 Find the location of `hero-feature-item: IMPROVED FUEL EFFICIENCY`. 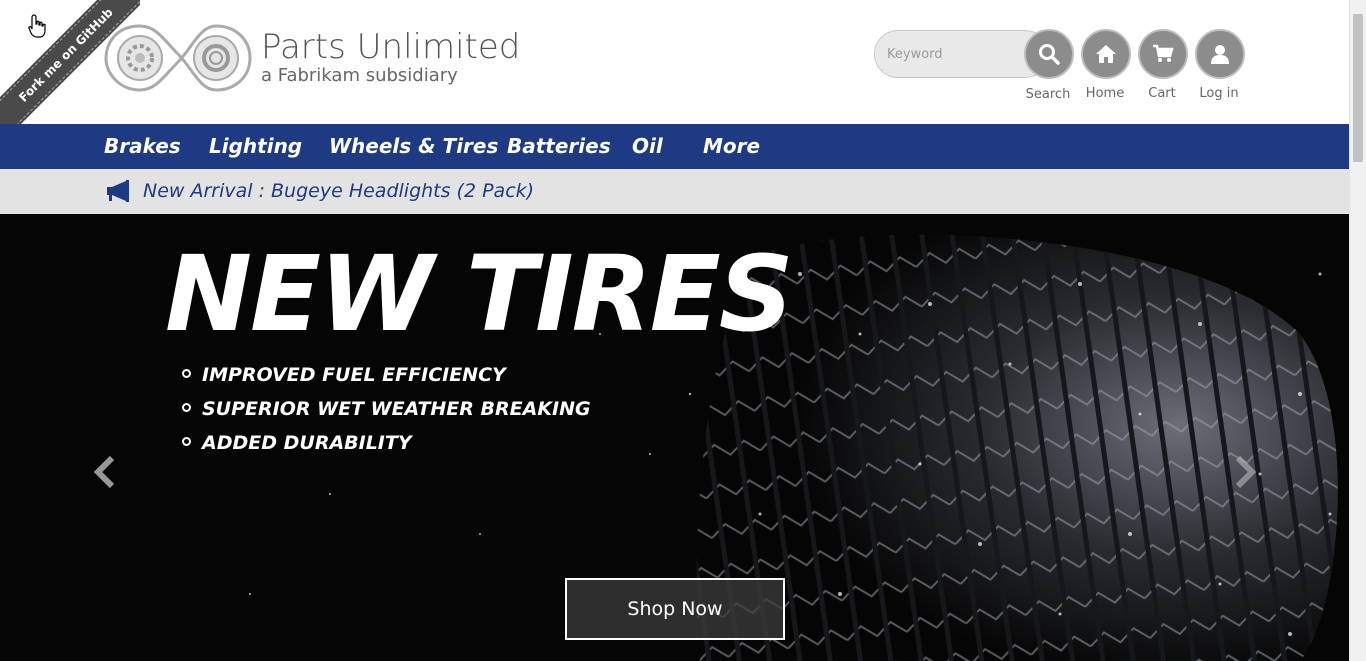

hero-feature-item: IMPROVED FUEL EFFICIENCY is located at coordinates (344, 375).